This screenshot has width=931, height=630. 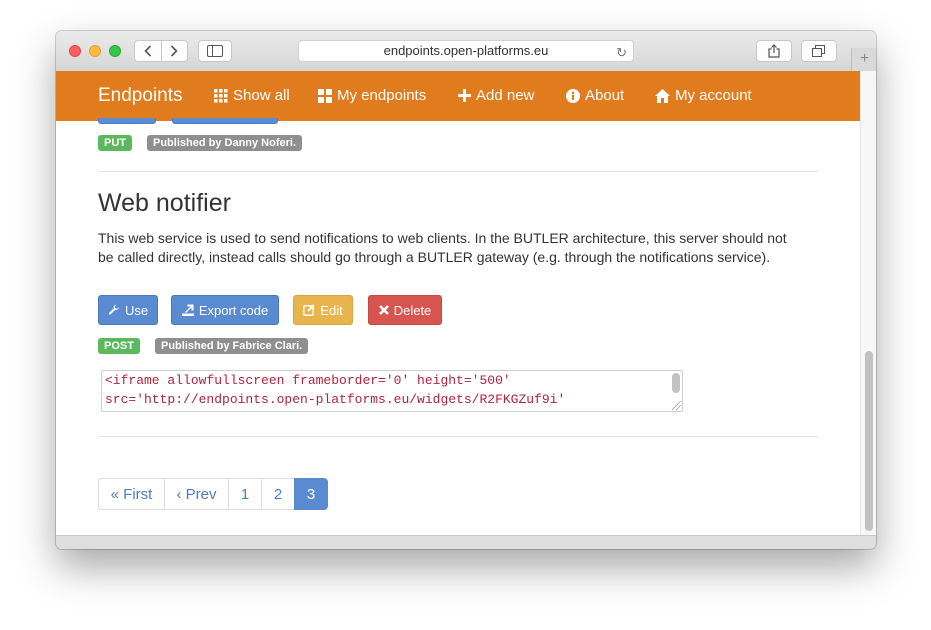 What do you see at coordinates (113, 309) in the screenshot?
I see `wrench-icon` at bounding box center [113, 309].